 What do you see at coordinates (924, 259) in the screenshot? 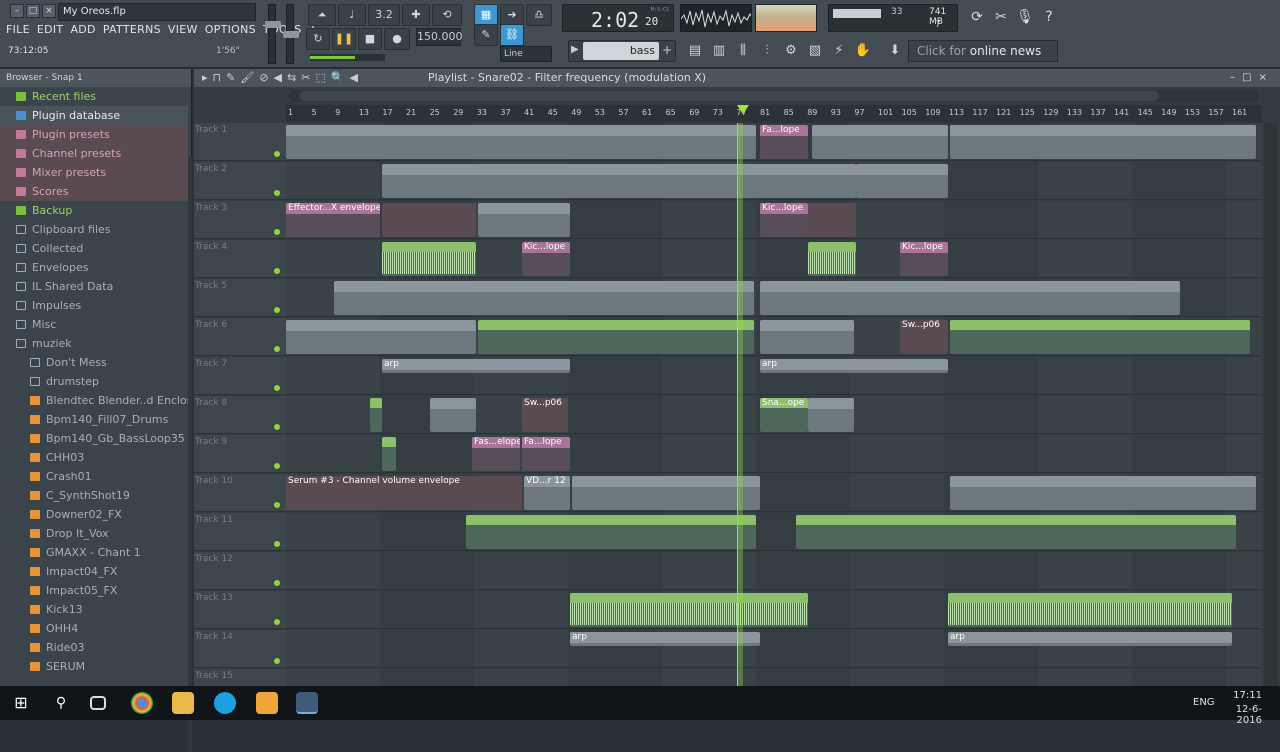
I see `automation-clip: Kic...lope` at bounding box center [924, 259].